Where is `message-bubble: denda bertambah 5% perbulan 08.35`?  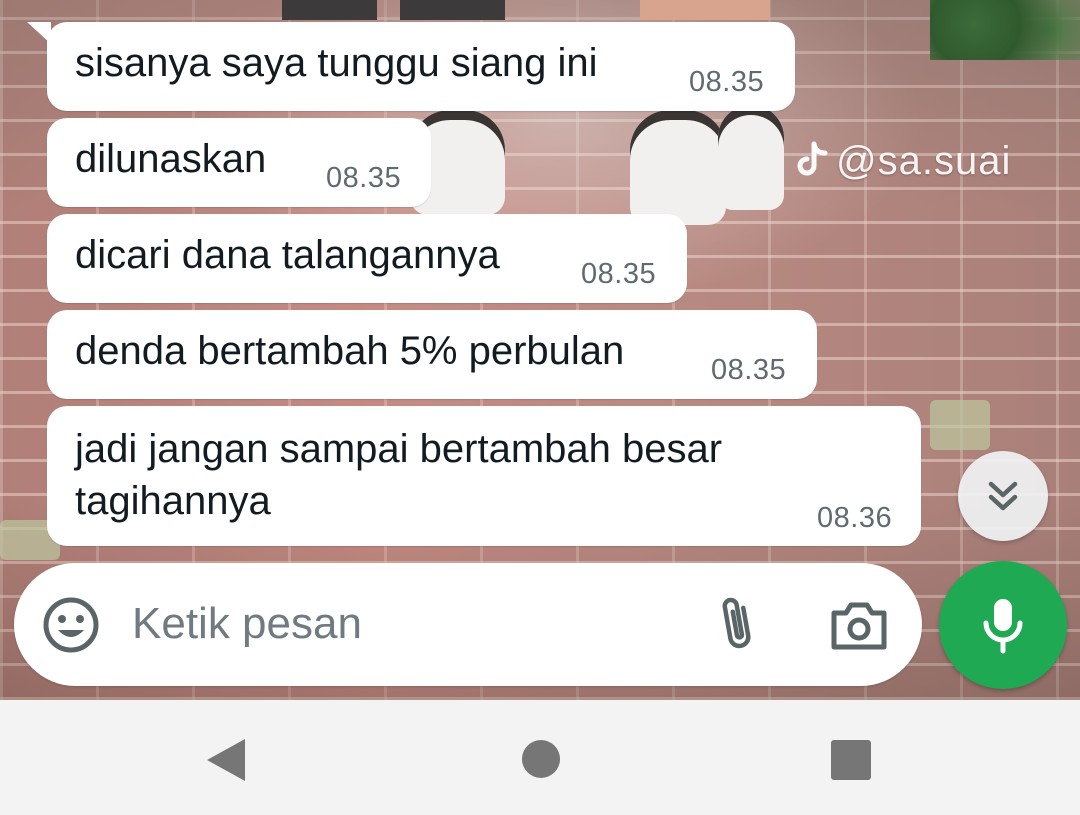
message-bubble: denda bertambah 5% perbulan 08.35 is located at coordinates (432, 354).